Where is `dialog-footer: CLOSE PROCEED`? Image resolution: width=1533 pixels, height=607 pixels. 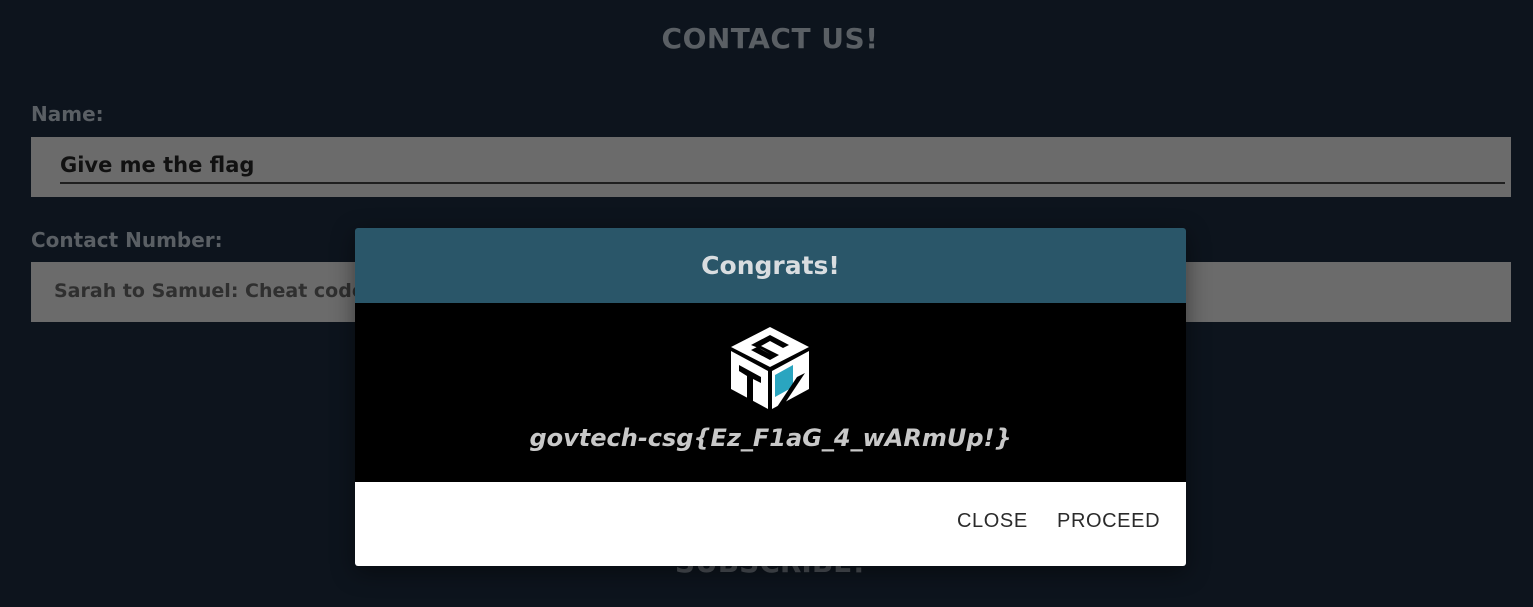 dialog-footer: CLOSE PROCEED is located at coordinates (770, 524).